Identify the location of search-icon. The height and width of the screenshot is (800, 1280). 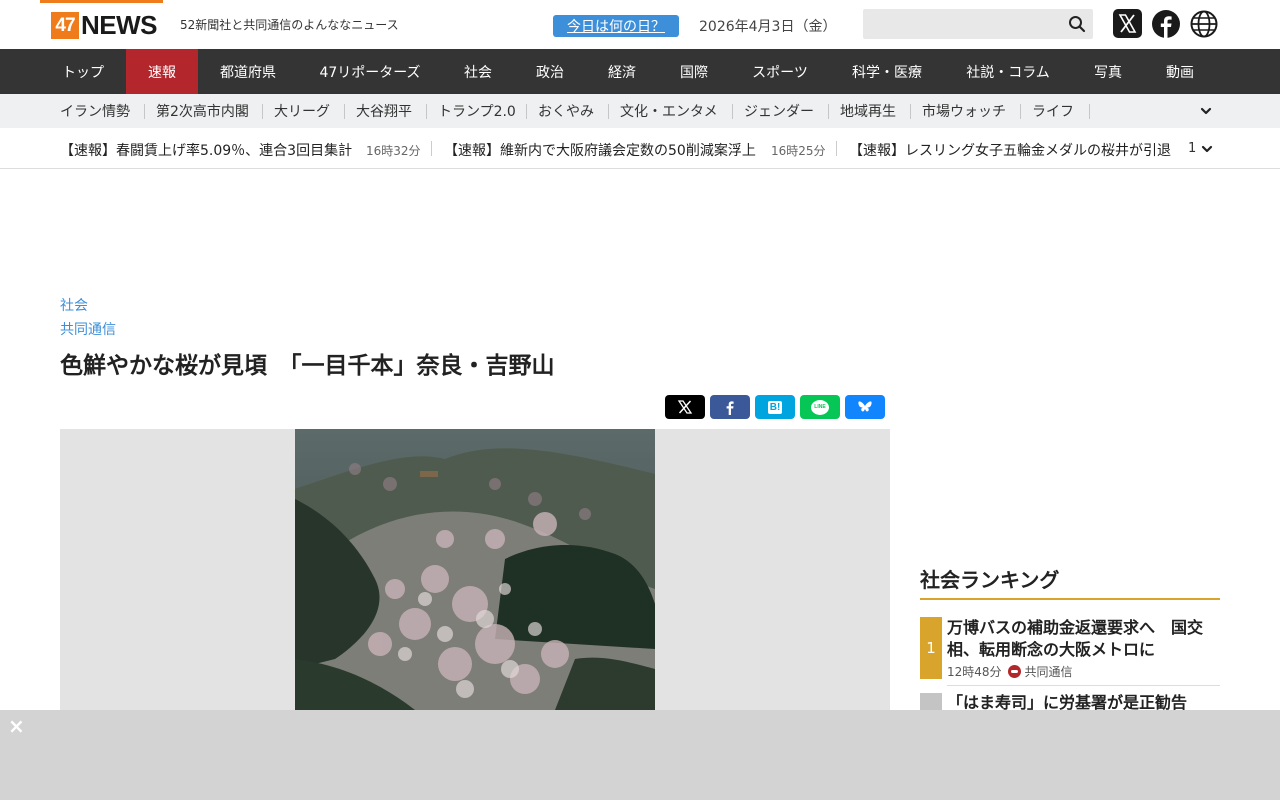
(1077, 24).